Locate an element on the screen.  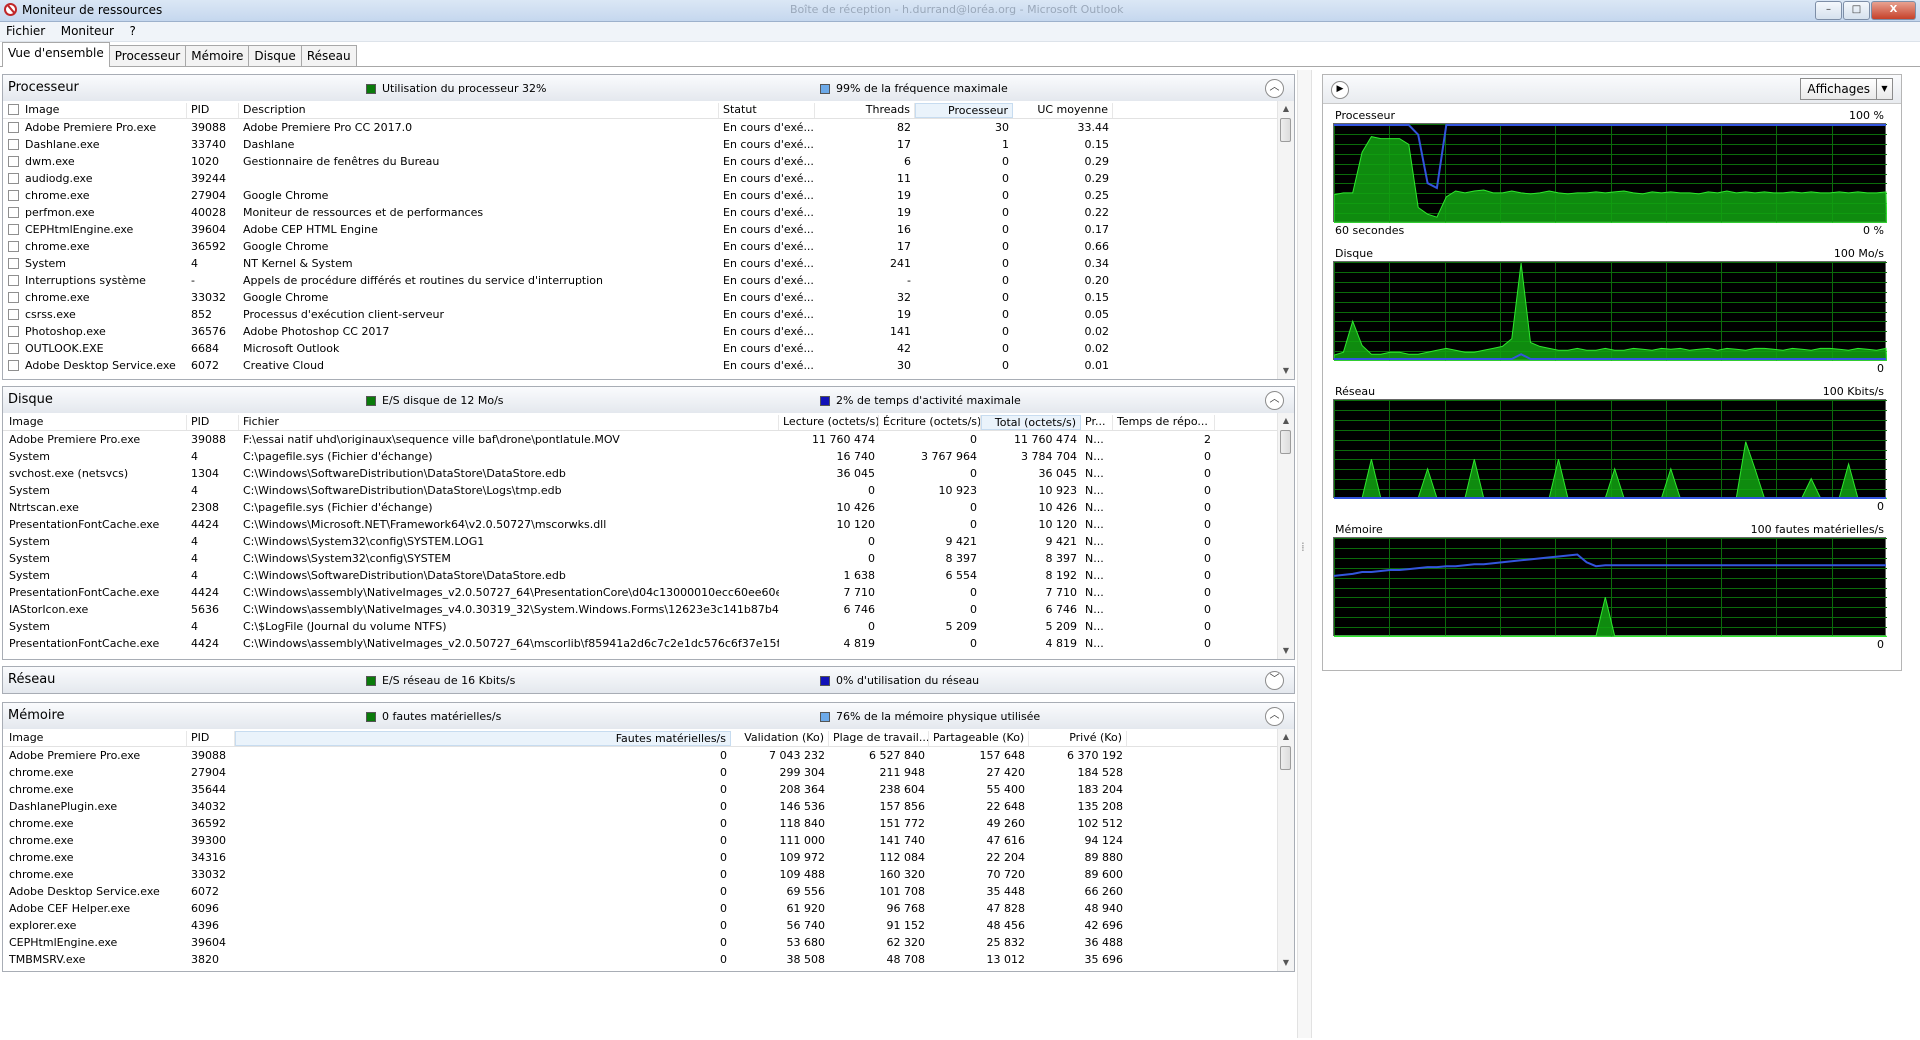
col-threads: Threads is located at coordinates (865, 110).